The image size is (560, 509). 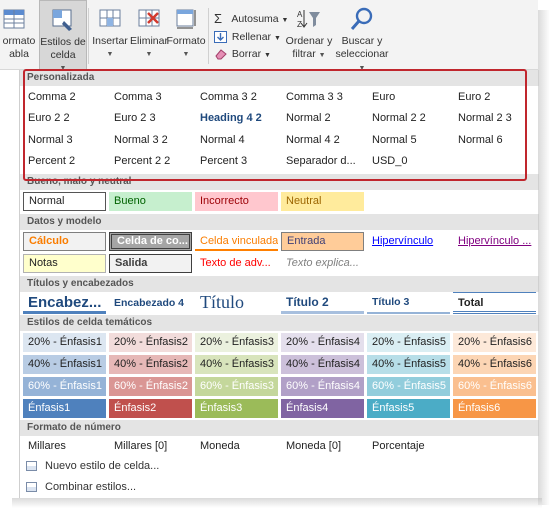 I want to click on eraser-icon, so click(x=220, y=54).